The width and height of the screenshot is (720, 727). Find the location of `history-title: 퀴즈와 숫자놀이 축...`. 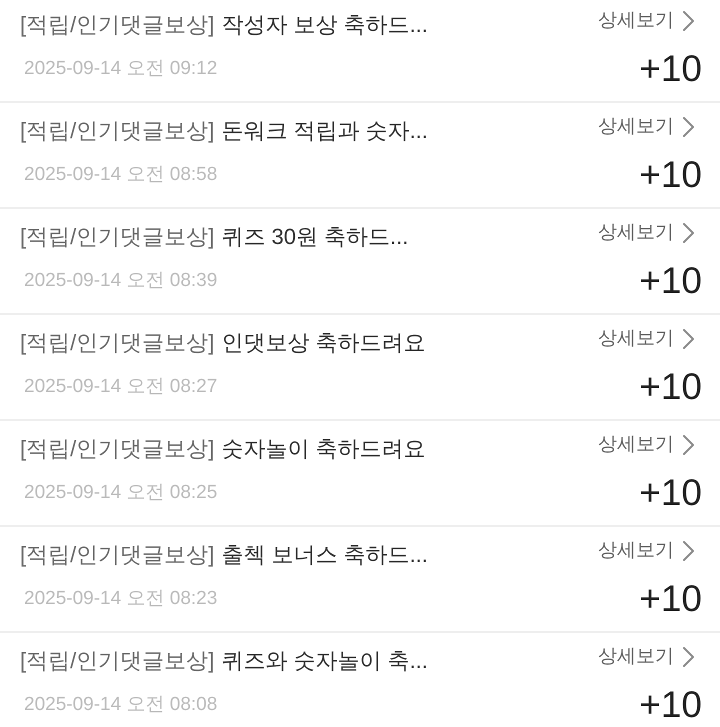

history-title: 퀴즈와 숫자놀이 축... is located at coordinates (324, 661).